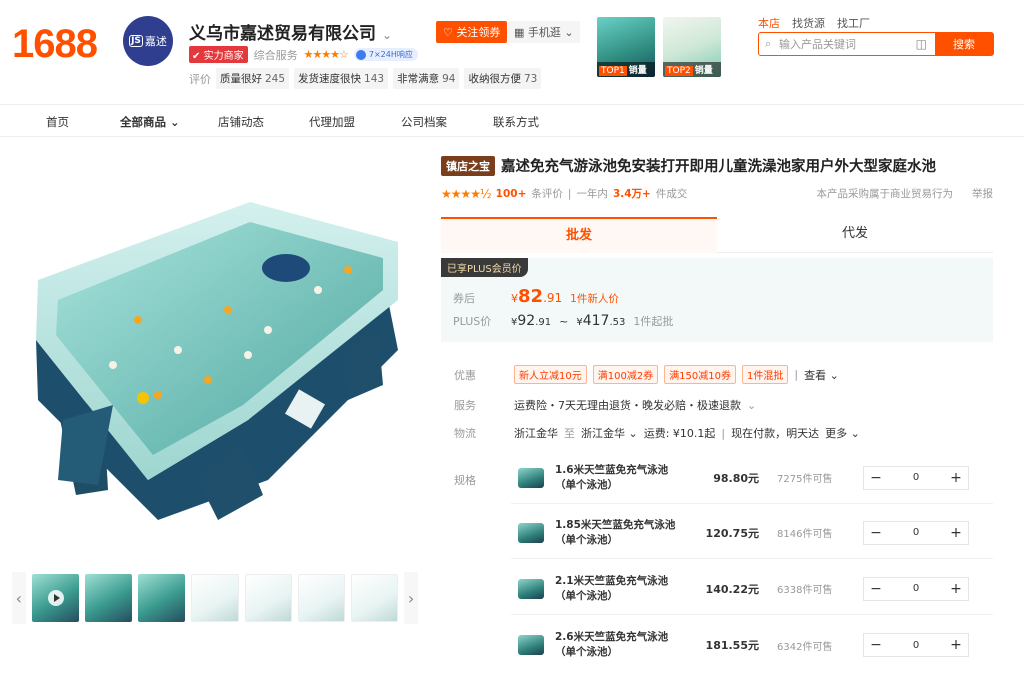 This screenshot has height=674, width=1024. What do you see at coordinates (805, 534) in the screenshot?
I see `sku-stock: 8146件可售` at bounding box center [805, 534].